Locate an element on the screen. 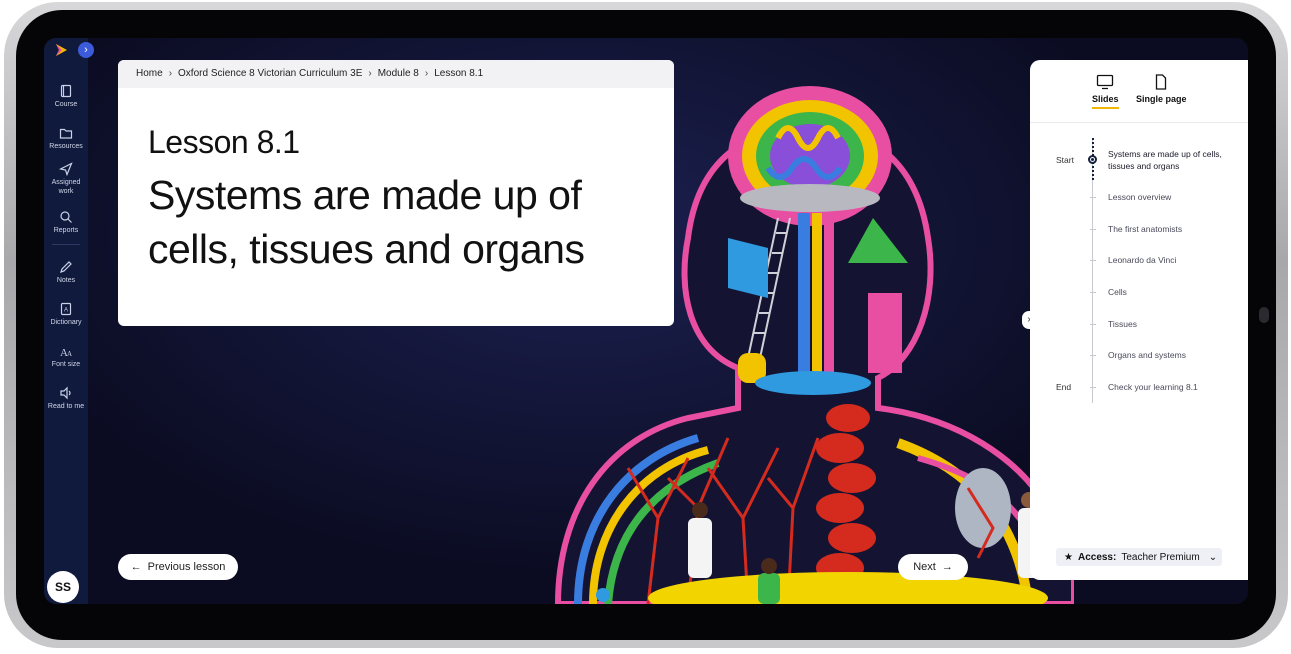 Image resolution: width=1291 pixels, height=654 pixels. rail-item-course: Course is located at coordinates (66, 96).